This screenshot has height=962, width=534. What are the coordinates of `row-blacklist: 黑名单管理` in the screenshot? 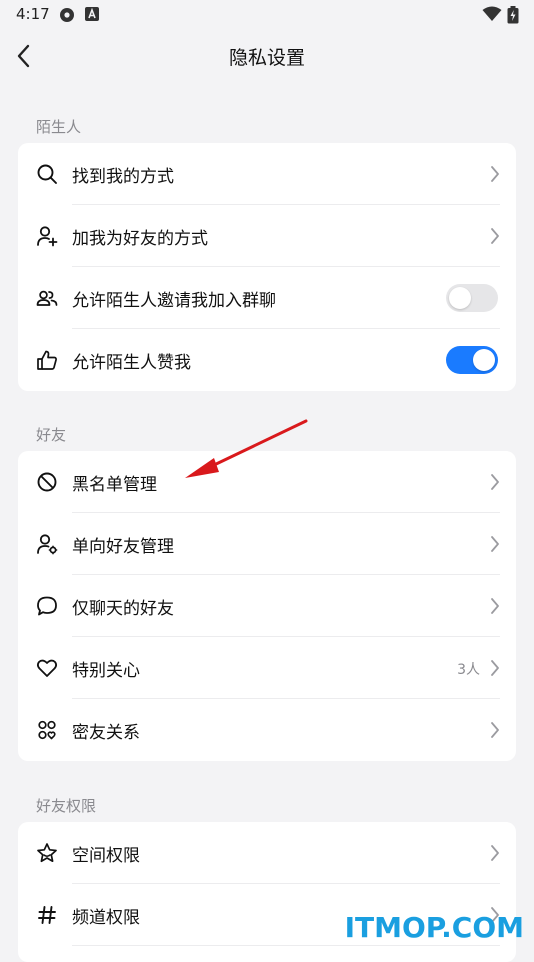 It's located at (267, 482).